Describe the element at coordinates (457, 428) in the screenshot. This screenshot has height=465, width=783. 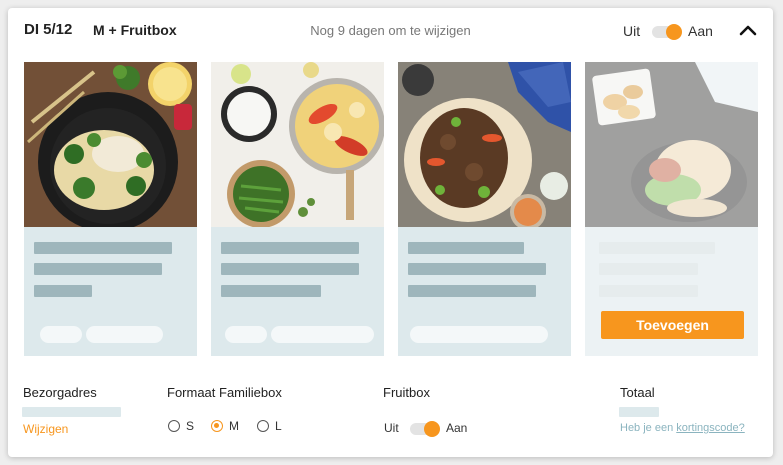
I see `fruitbox-toggle-on-label: Aan` at that location.